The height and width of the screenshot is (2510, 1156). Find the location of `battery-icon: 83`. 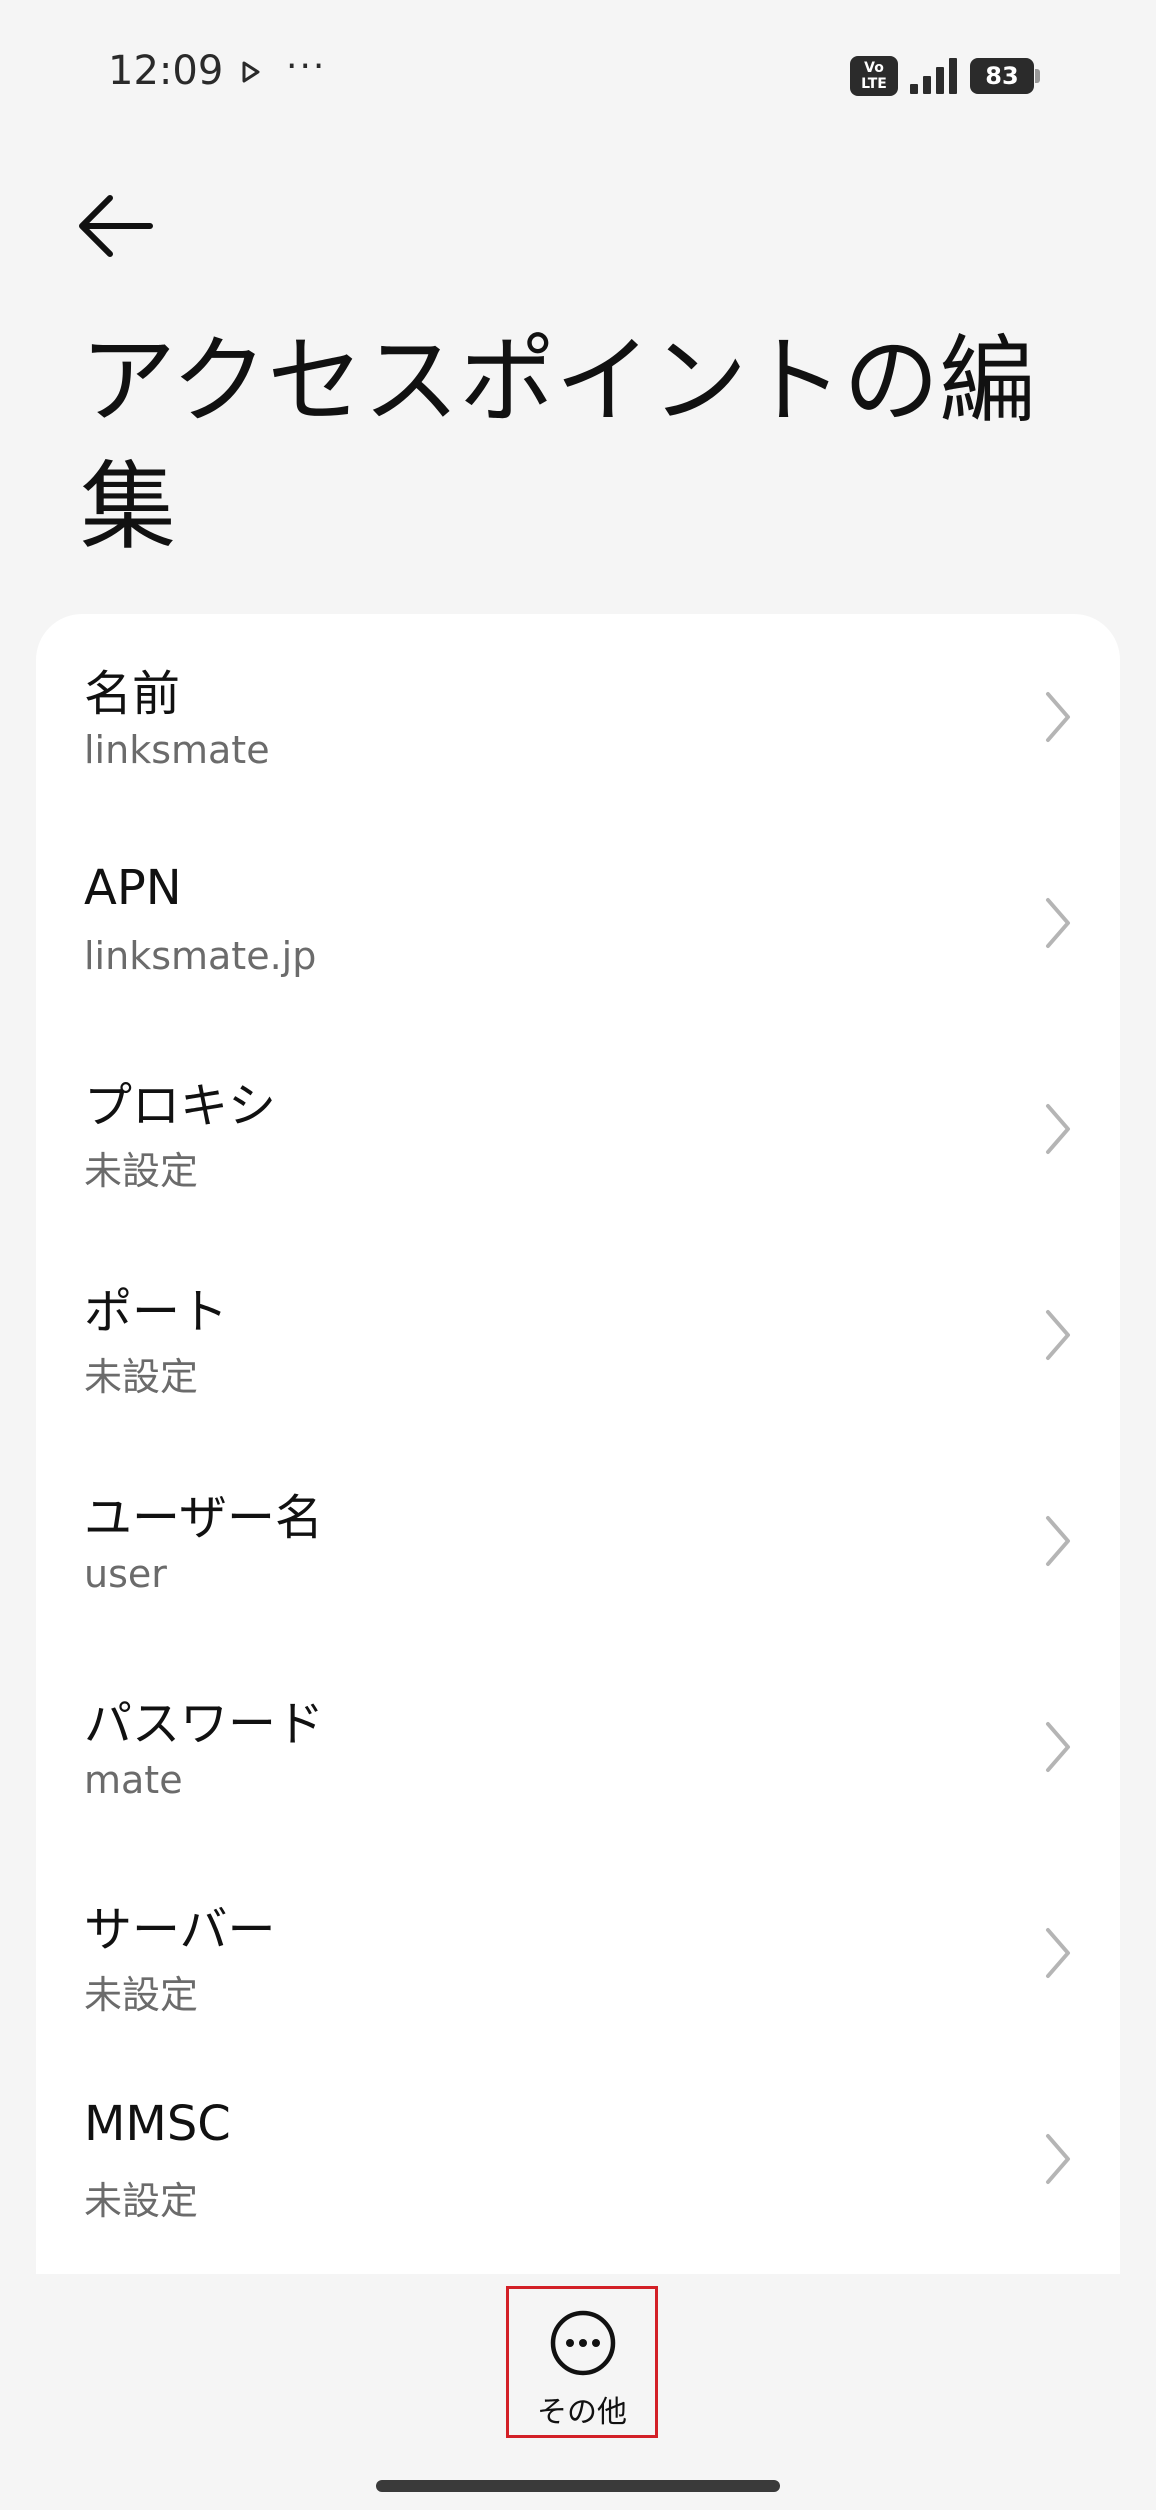

battery-icon: 83 is located at coordinates (1005, 76).